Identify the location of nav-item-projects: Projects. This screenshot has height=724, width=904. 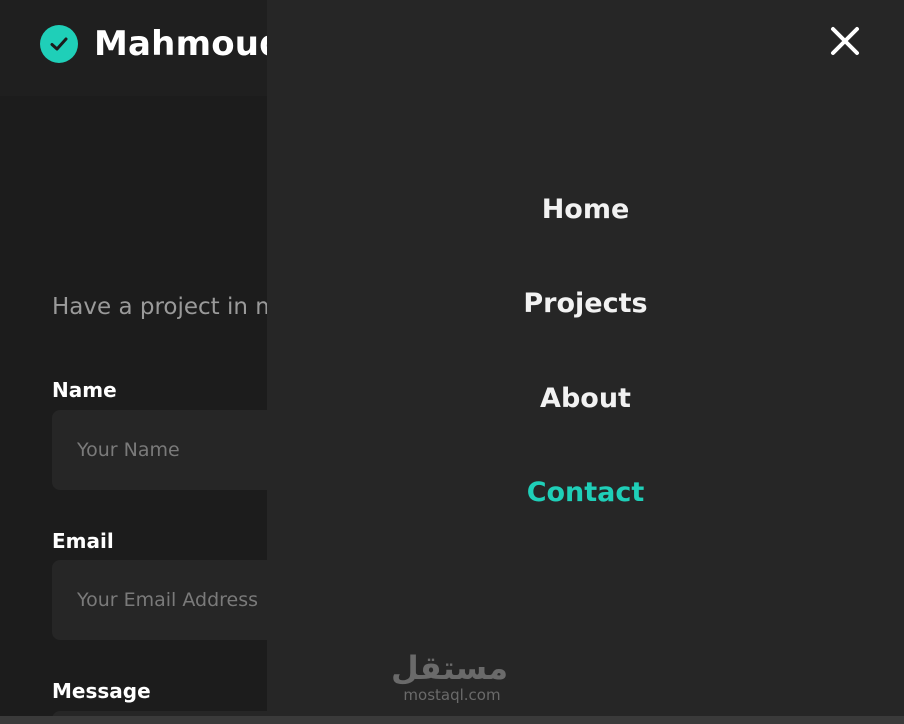
(585, 303).